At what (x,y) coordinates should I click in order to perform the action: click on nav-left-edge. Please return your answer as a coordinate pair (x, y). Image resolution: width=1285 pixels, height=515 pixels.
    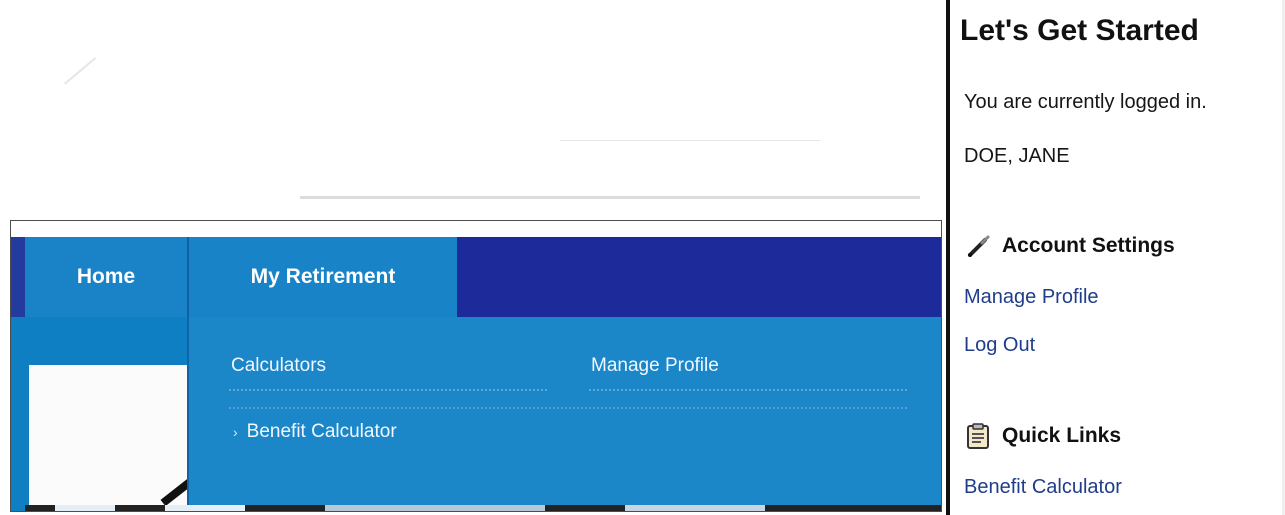
    Looking at the image, I should click on (18, 277).